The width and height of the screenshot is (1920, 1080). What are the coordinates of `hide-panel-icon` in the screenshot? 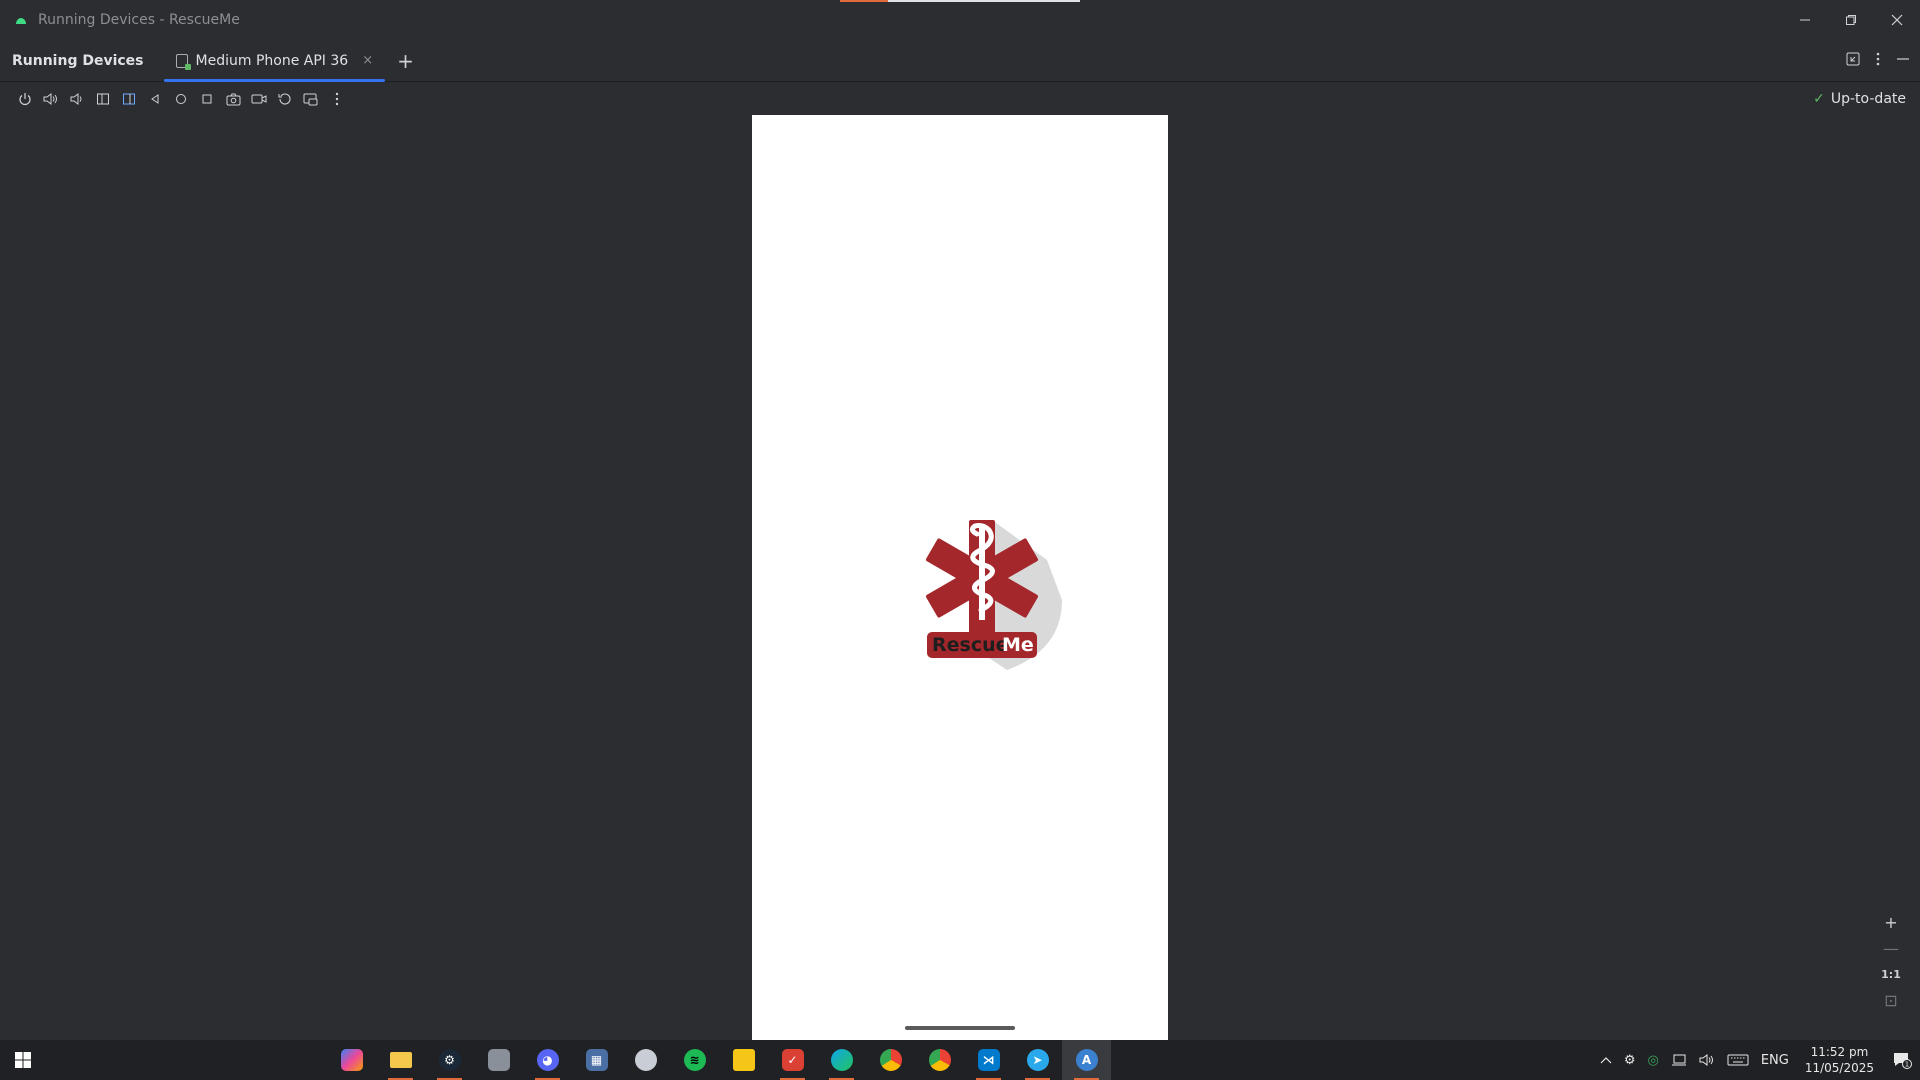 It's located at (1903, 61).